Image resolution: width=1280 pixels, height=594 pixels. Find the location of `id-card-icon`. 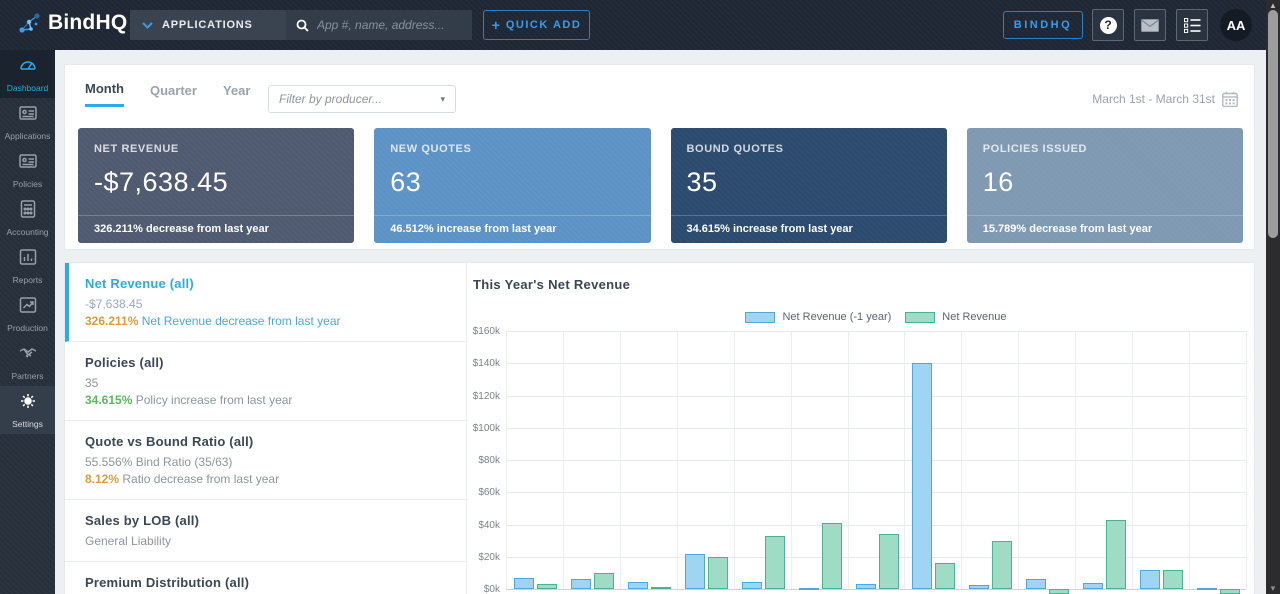

id-card-icon is located at coordinates (28, 163).